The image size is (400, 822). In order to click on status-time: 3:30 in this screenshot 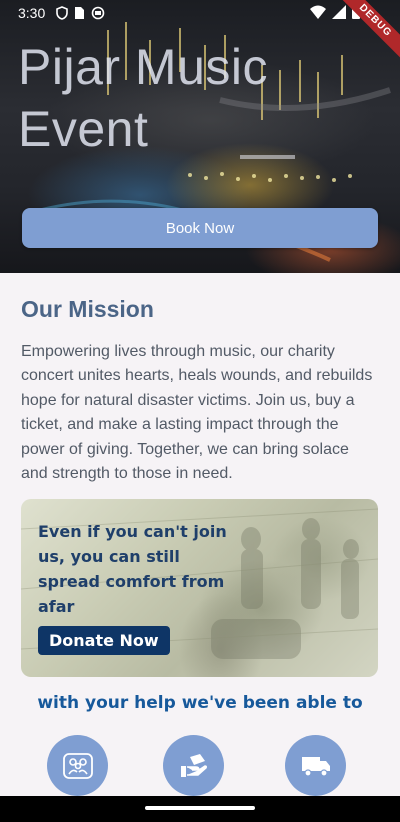, I will do `click(32, 13)`.